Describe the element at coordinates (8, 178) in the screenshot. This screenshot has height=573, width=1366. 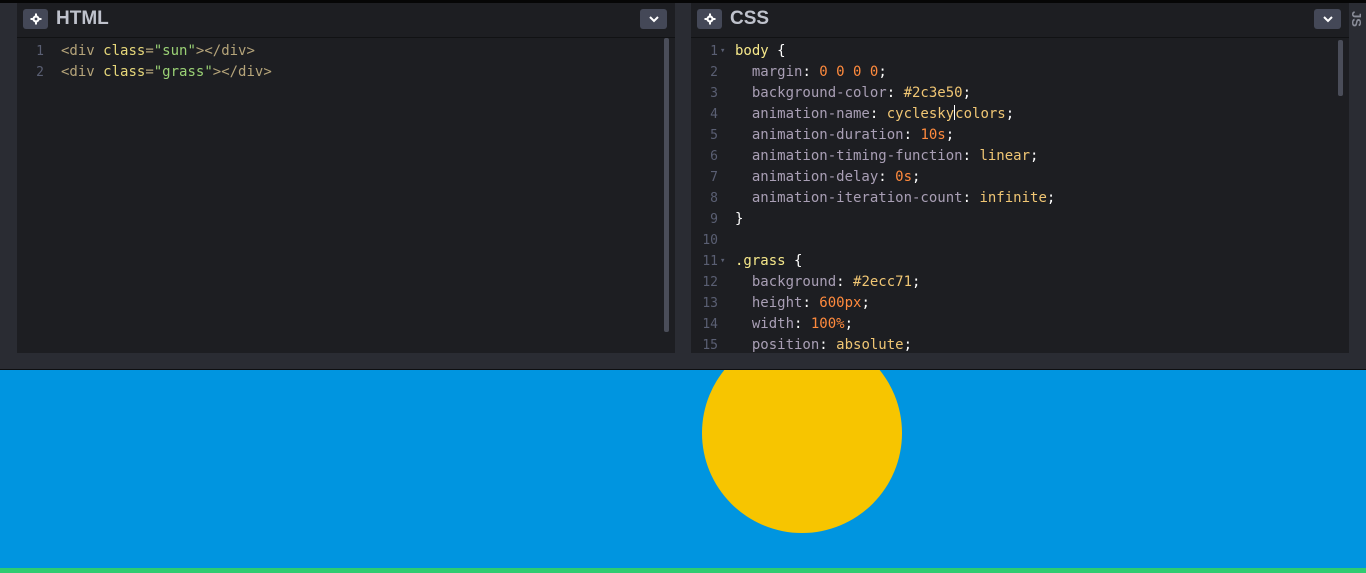
I see `left-resizer` at that location.